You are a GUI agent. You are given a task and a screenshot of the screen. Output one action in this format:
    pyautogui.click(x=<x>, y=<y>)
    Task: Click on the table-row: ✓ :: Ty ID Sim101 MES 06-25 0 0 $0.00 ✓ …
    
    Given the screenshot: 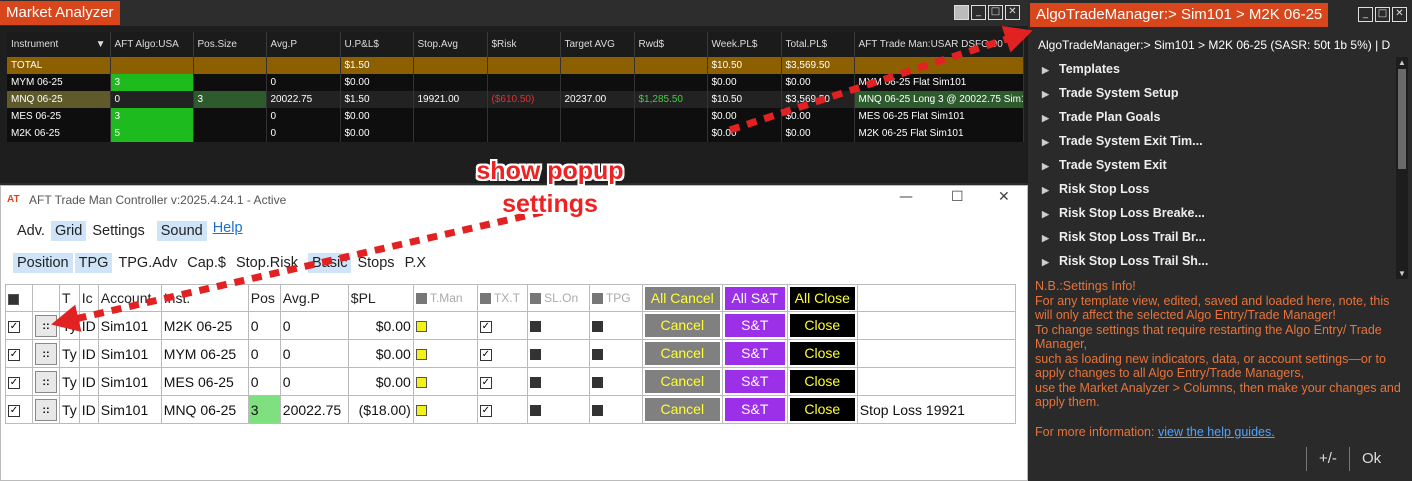 What is the action you would take?
    pyautogui.click(x=510, y=381)
    